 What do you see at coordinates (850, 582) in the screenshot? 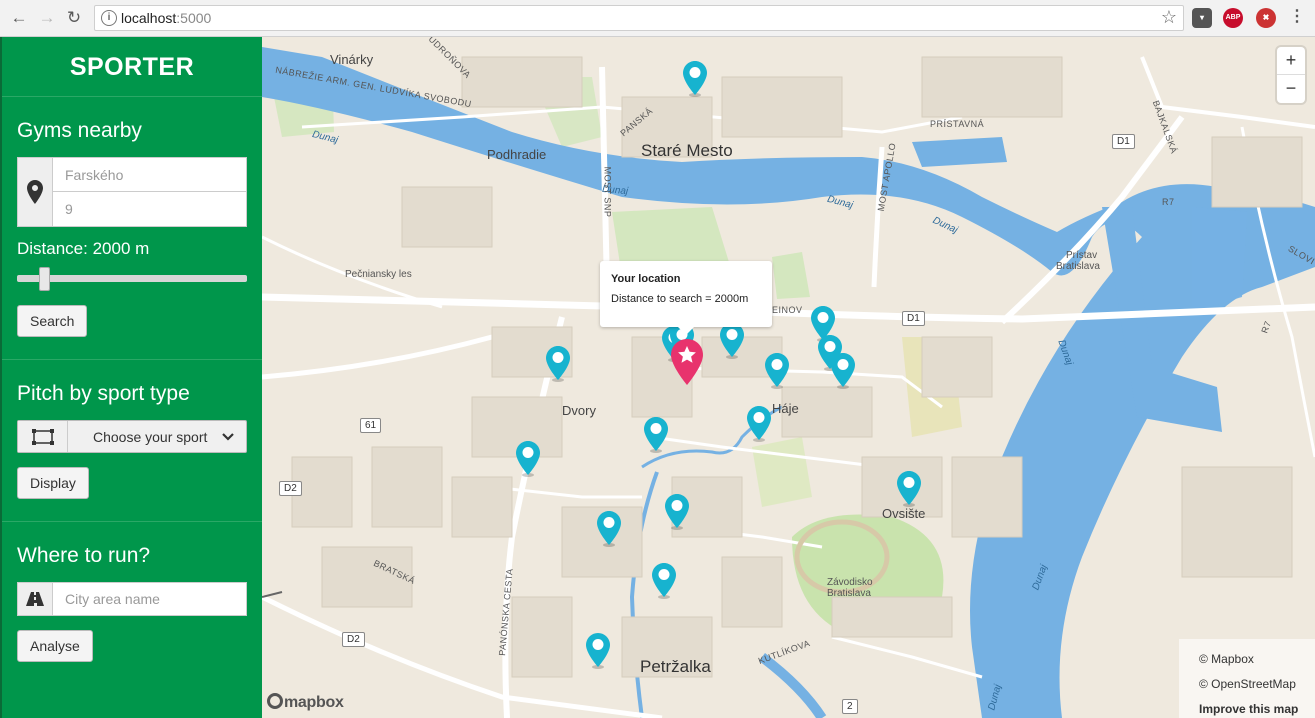
I see `map-label-zavodisko: Závodisko` at bounding box center [850, 582].